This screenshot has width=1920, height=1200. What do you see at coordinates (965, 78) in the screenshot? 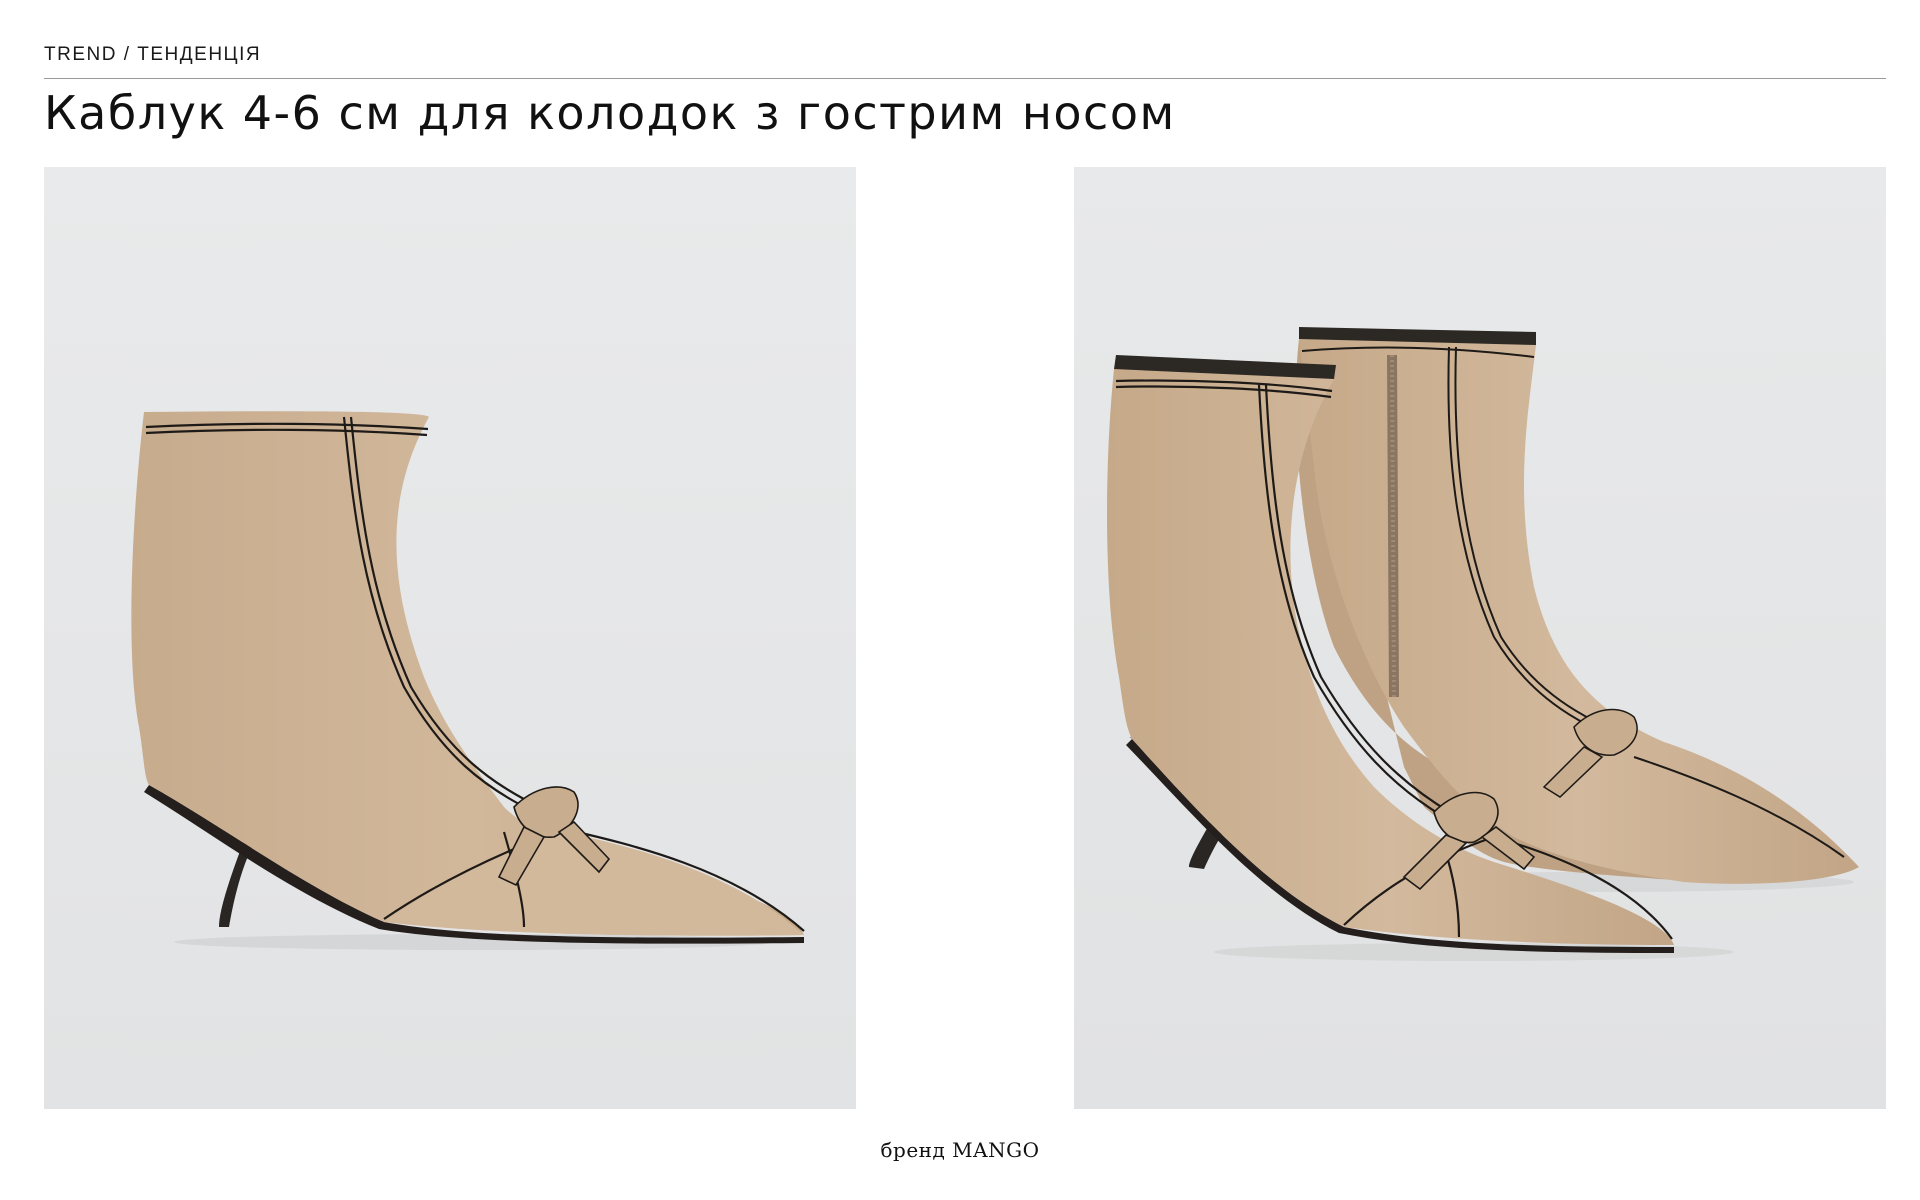
I see `header-divider` at bounding box center [965, 78].